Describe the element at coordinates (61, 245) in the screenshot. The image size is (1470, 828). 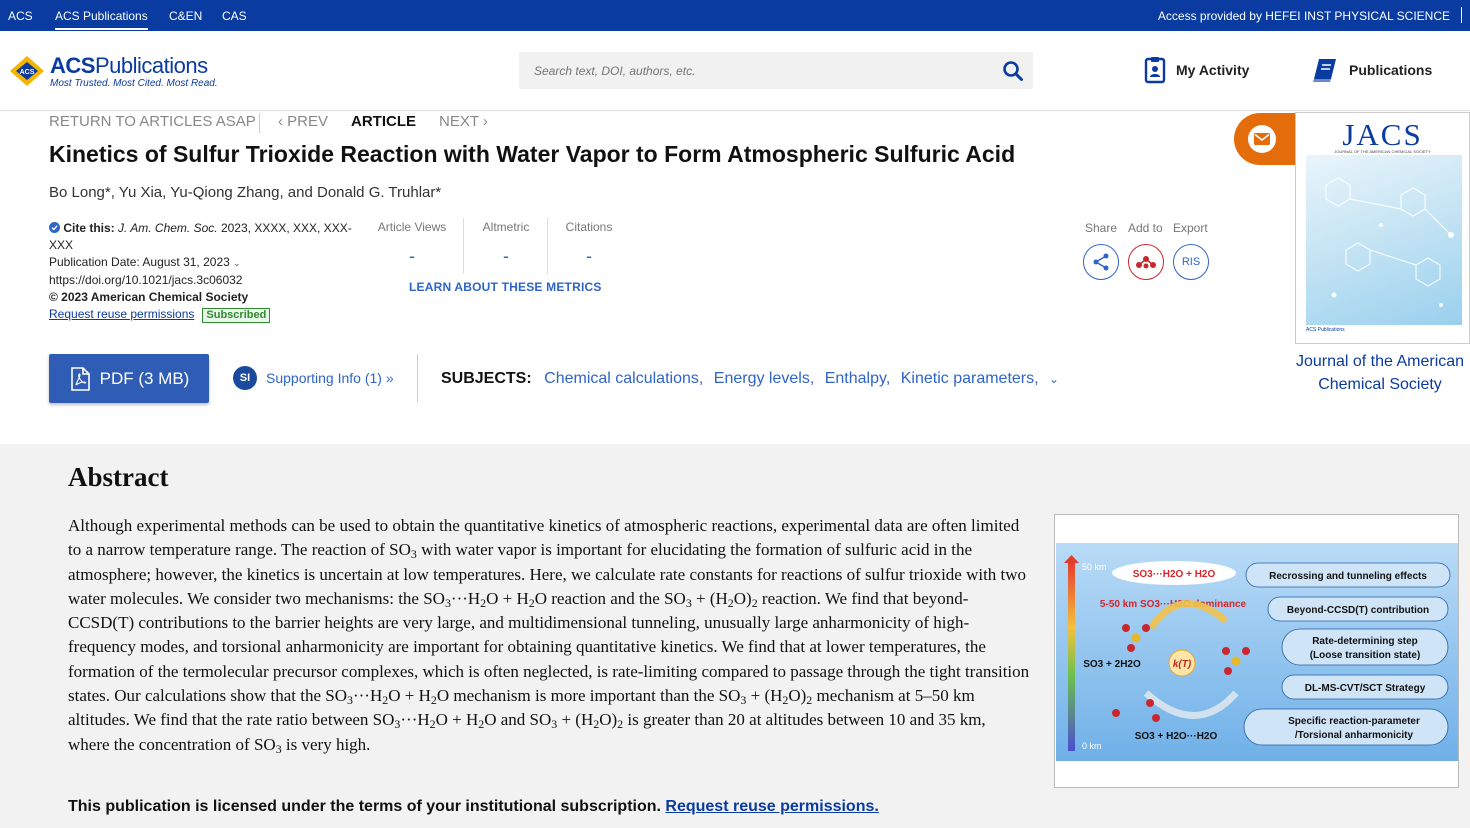
I see `cite-ref-cont: XXX` at that location.